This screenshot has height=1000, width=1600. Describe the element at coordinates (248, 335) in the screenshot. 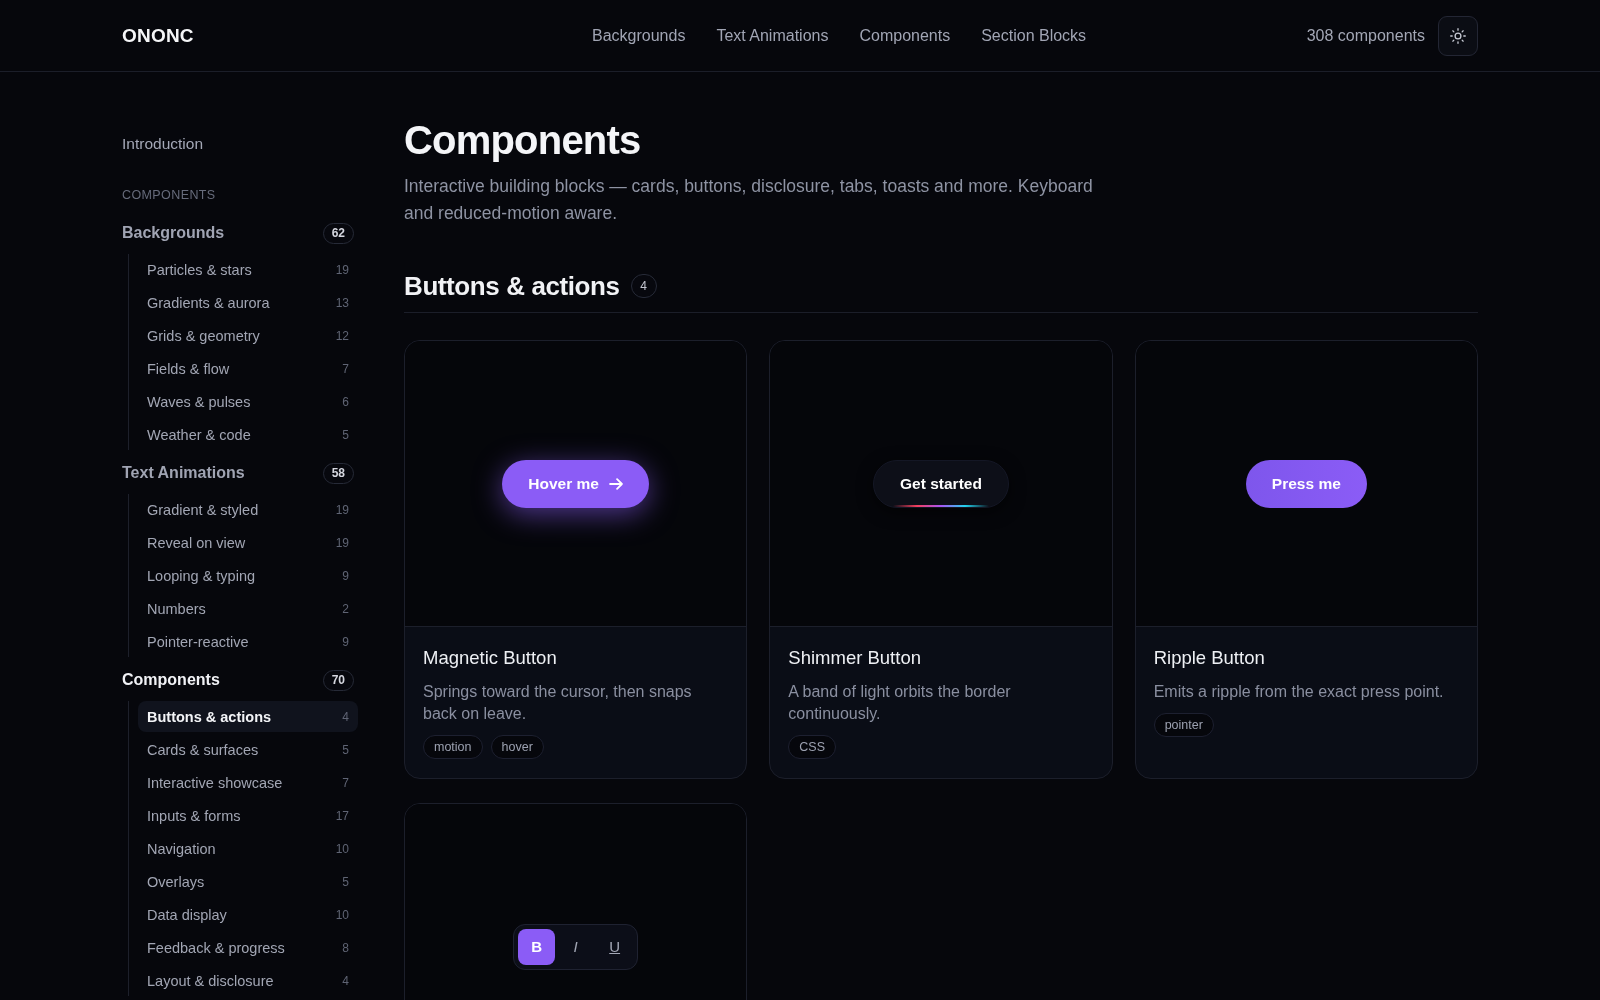

I see `sidebar-item: Grids & geometry 12` at that location.